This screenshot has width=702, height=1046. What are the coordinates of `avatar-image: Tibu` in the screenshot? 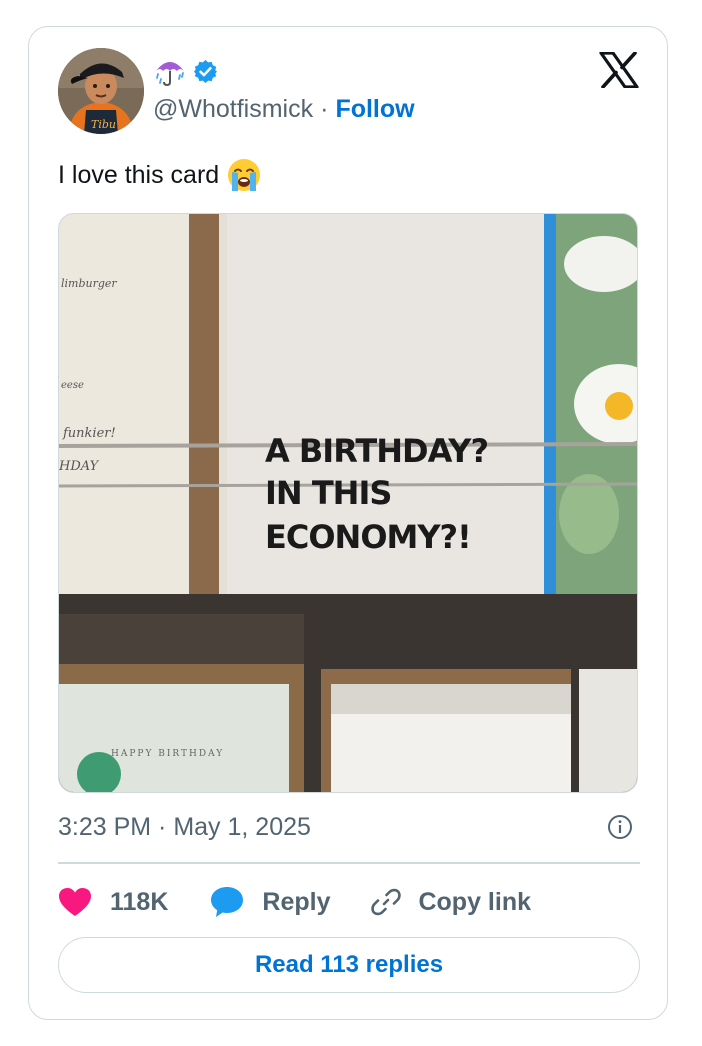 It's located at (101, 91).